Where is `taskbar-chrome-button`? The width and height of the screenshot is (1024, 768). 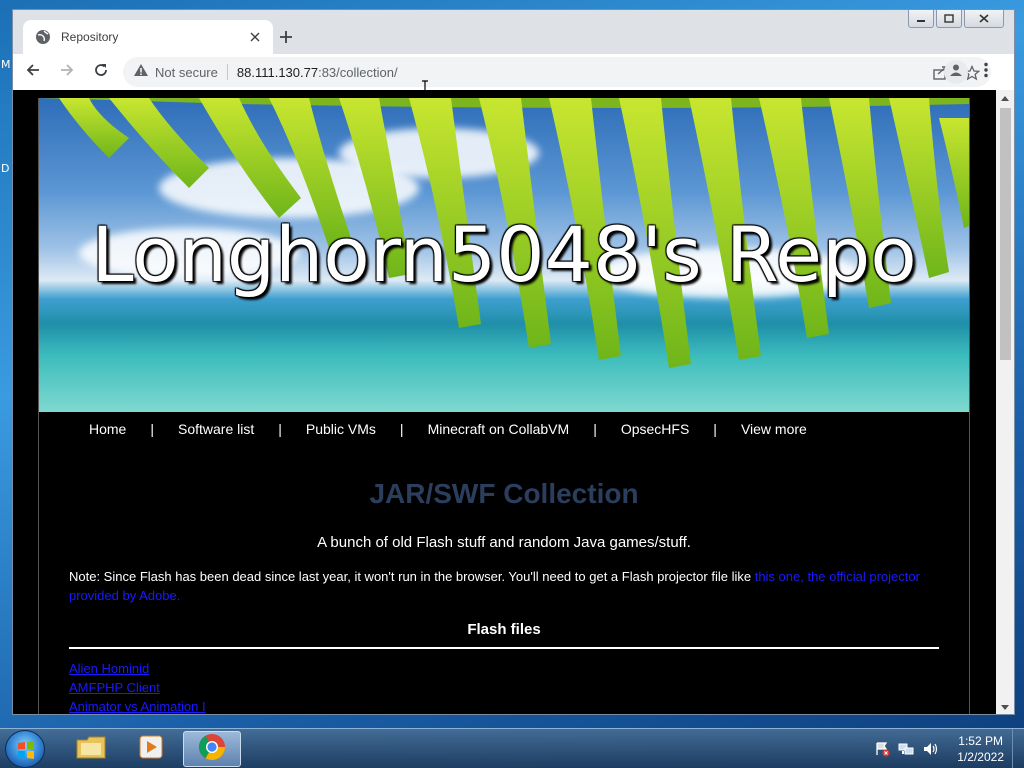
taskbar-chrome-button is located at coordinates (212, 749).